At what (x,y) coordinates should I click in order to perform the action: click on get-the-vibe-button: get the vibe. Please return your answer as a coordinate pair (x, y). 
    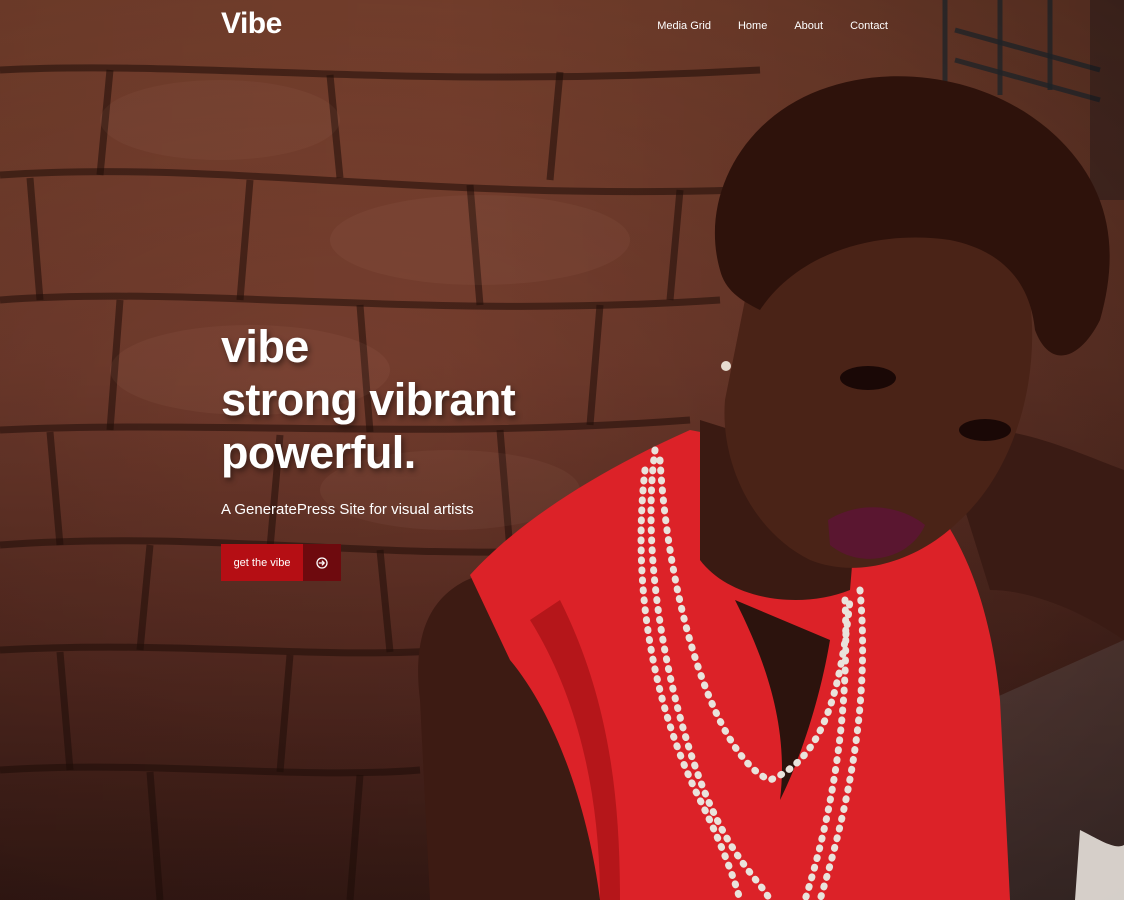
    Looking at the image, I should click on (281, 562).